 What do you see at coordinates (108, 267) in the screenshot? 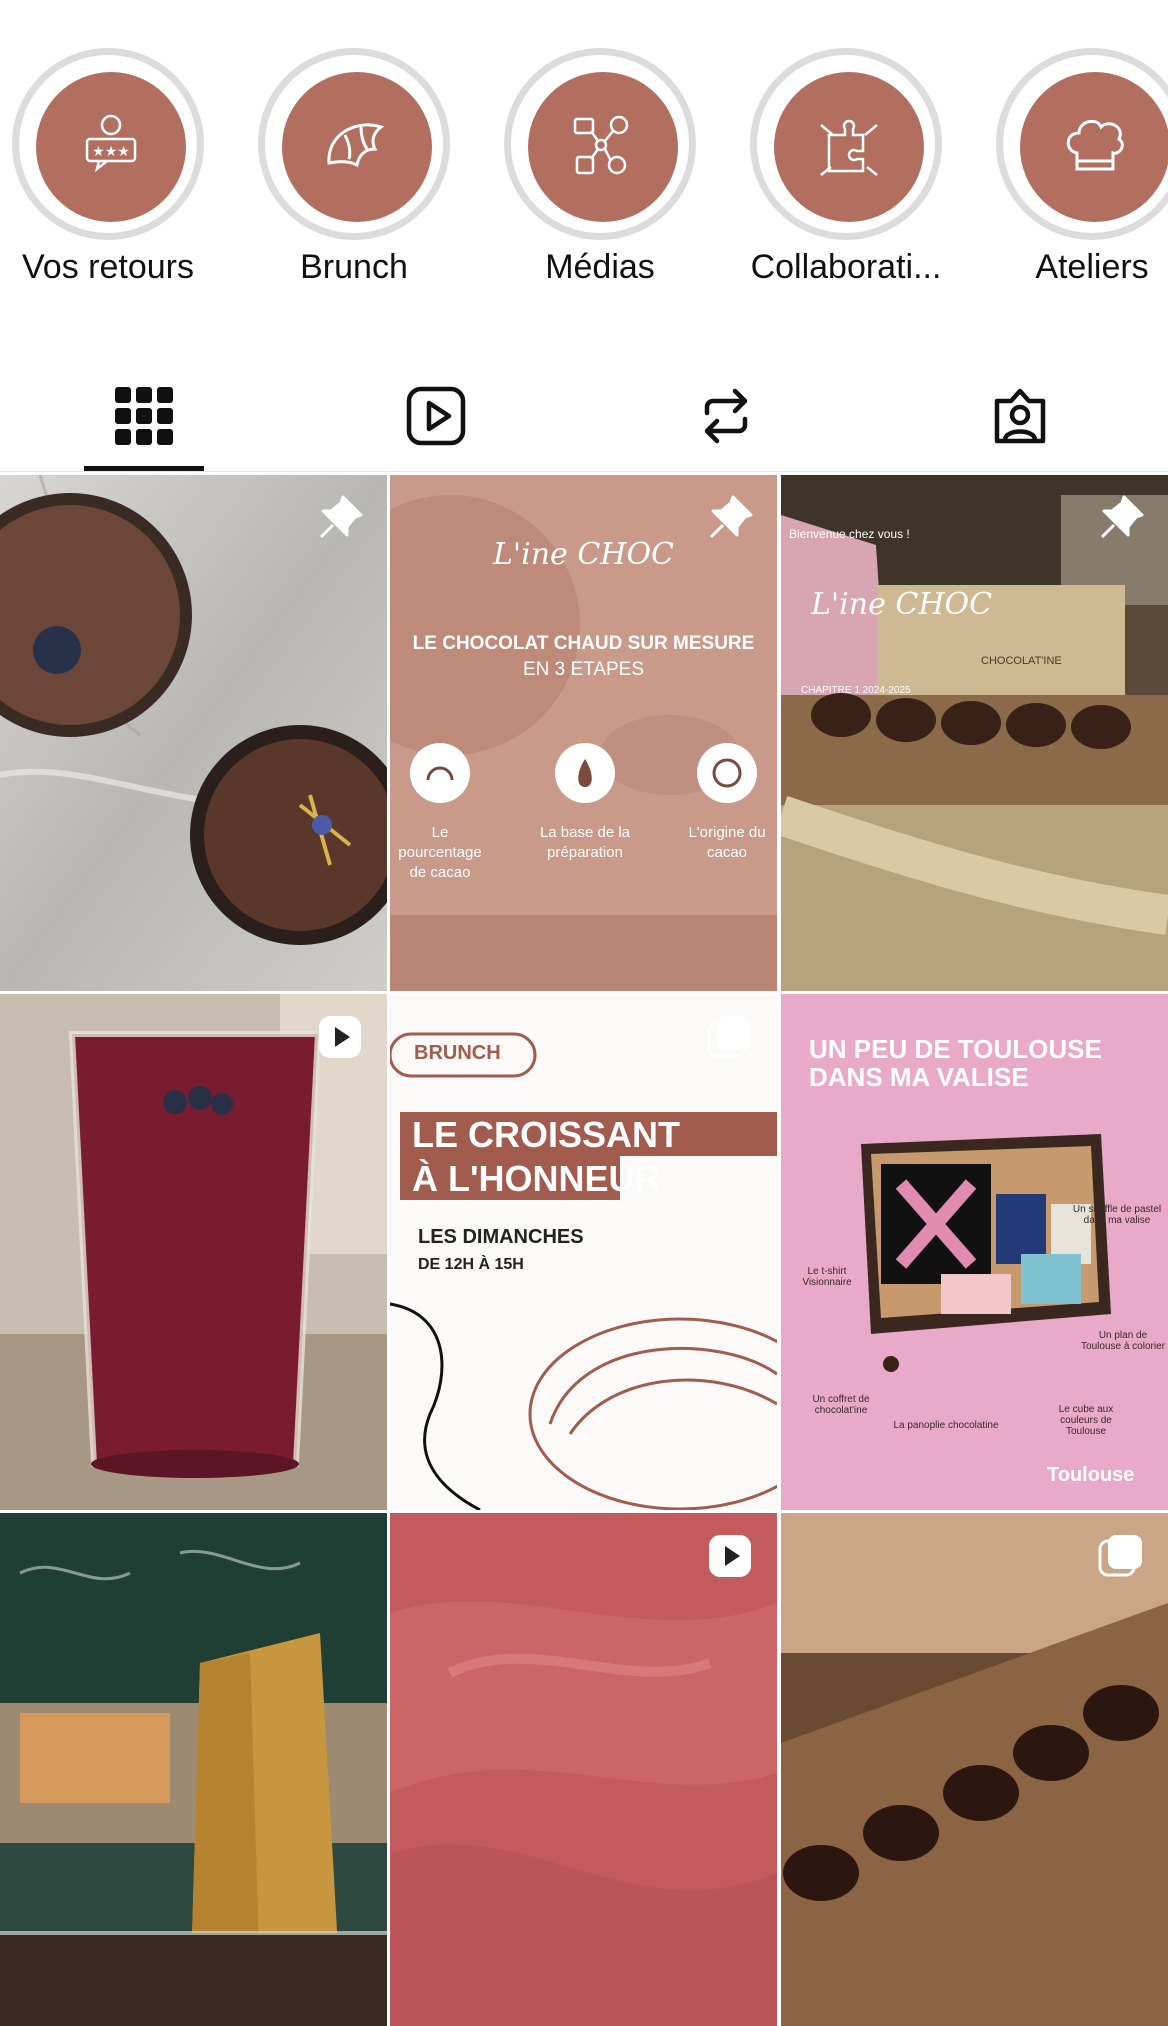
I see `highlight-label: Vos retours` at bounding box center [108, 267].